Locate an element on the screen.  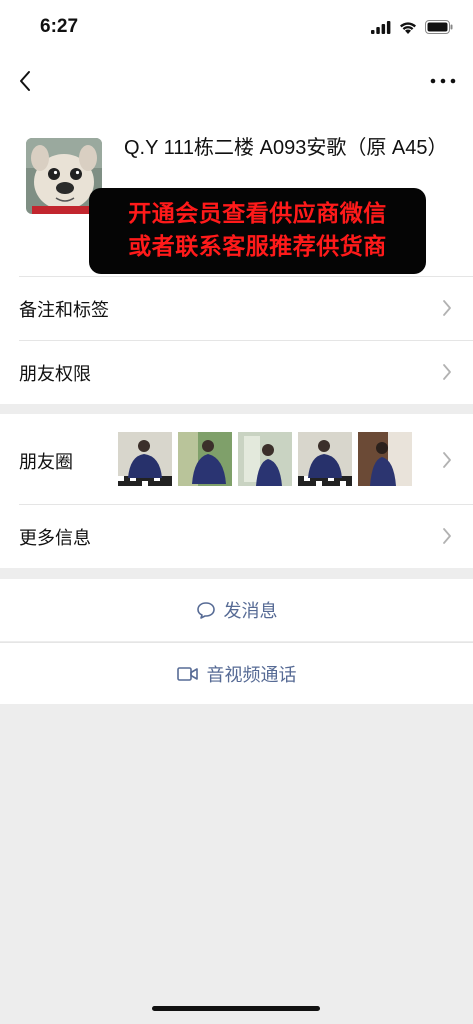
video-call-button: 音视频通话 is located at coordinates (236, 673).